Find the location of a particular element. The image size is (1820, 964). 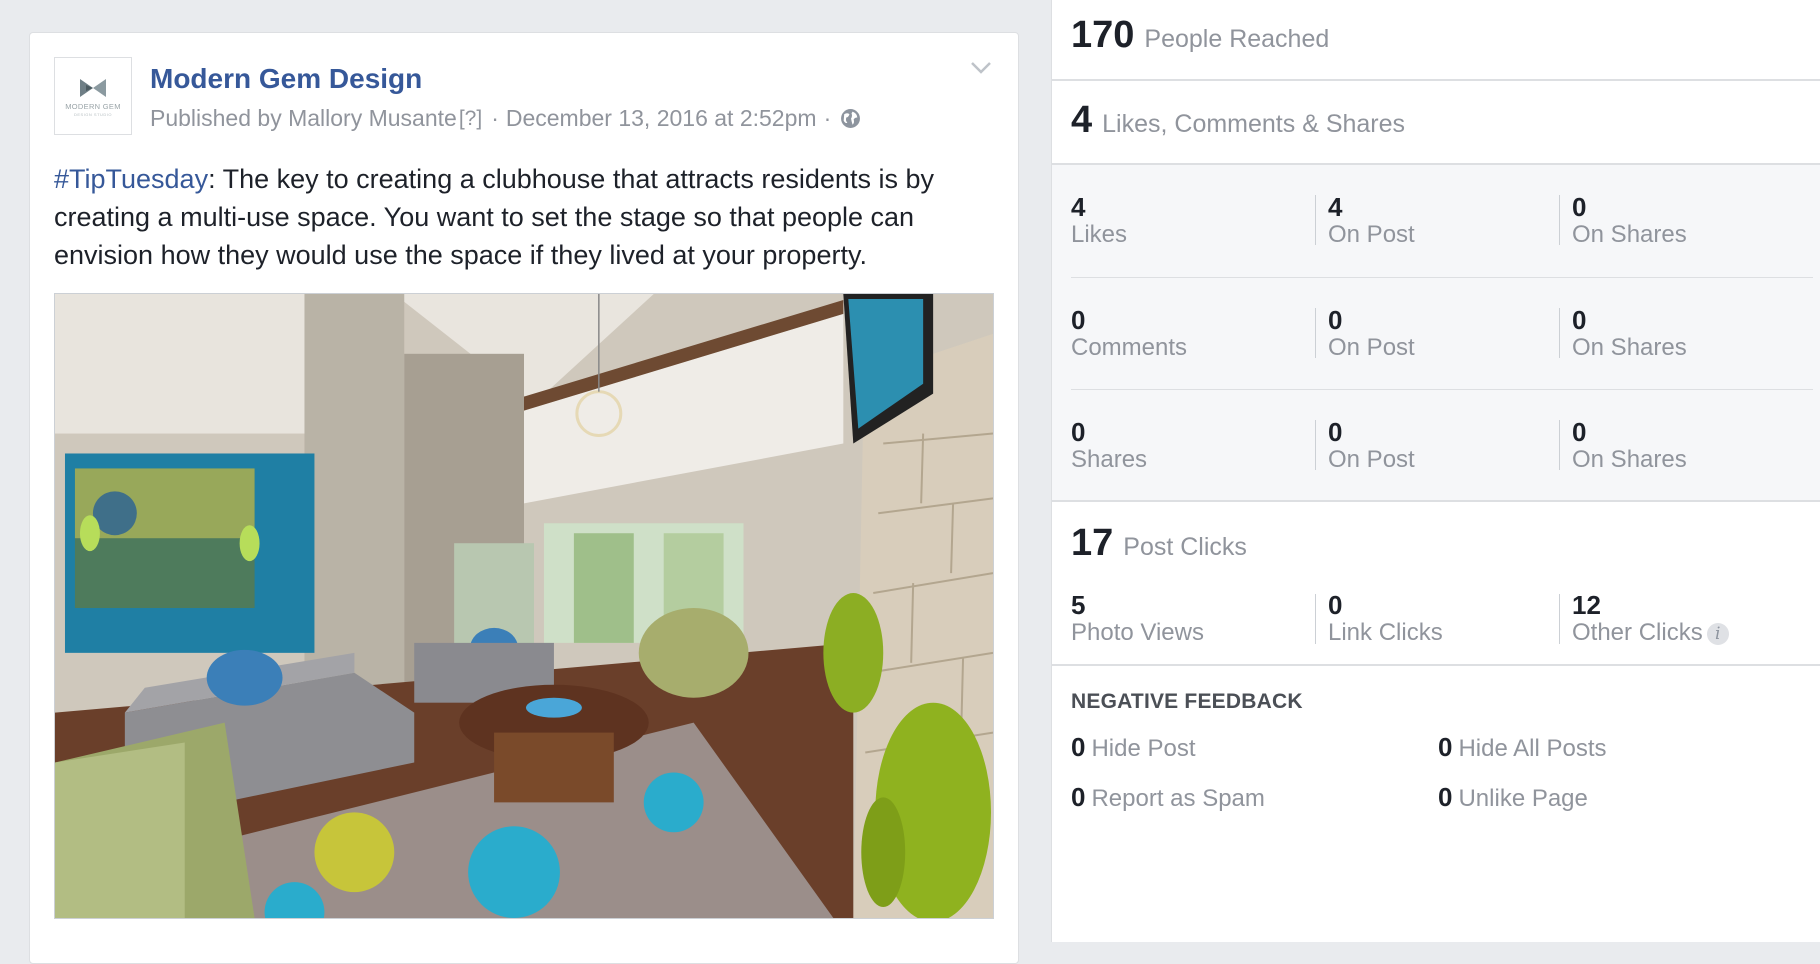

stat-label: Shares is located at coordinates (1109, 459).